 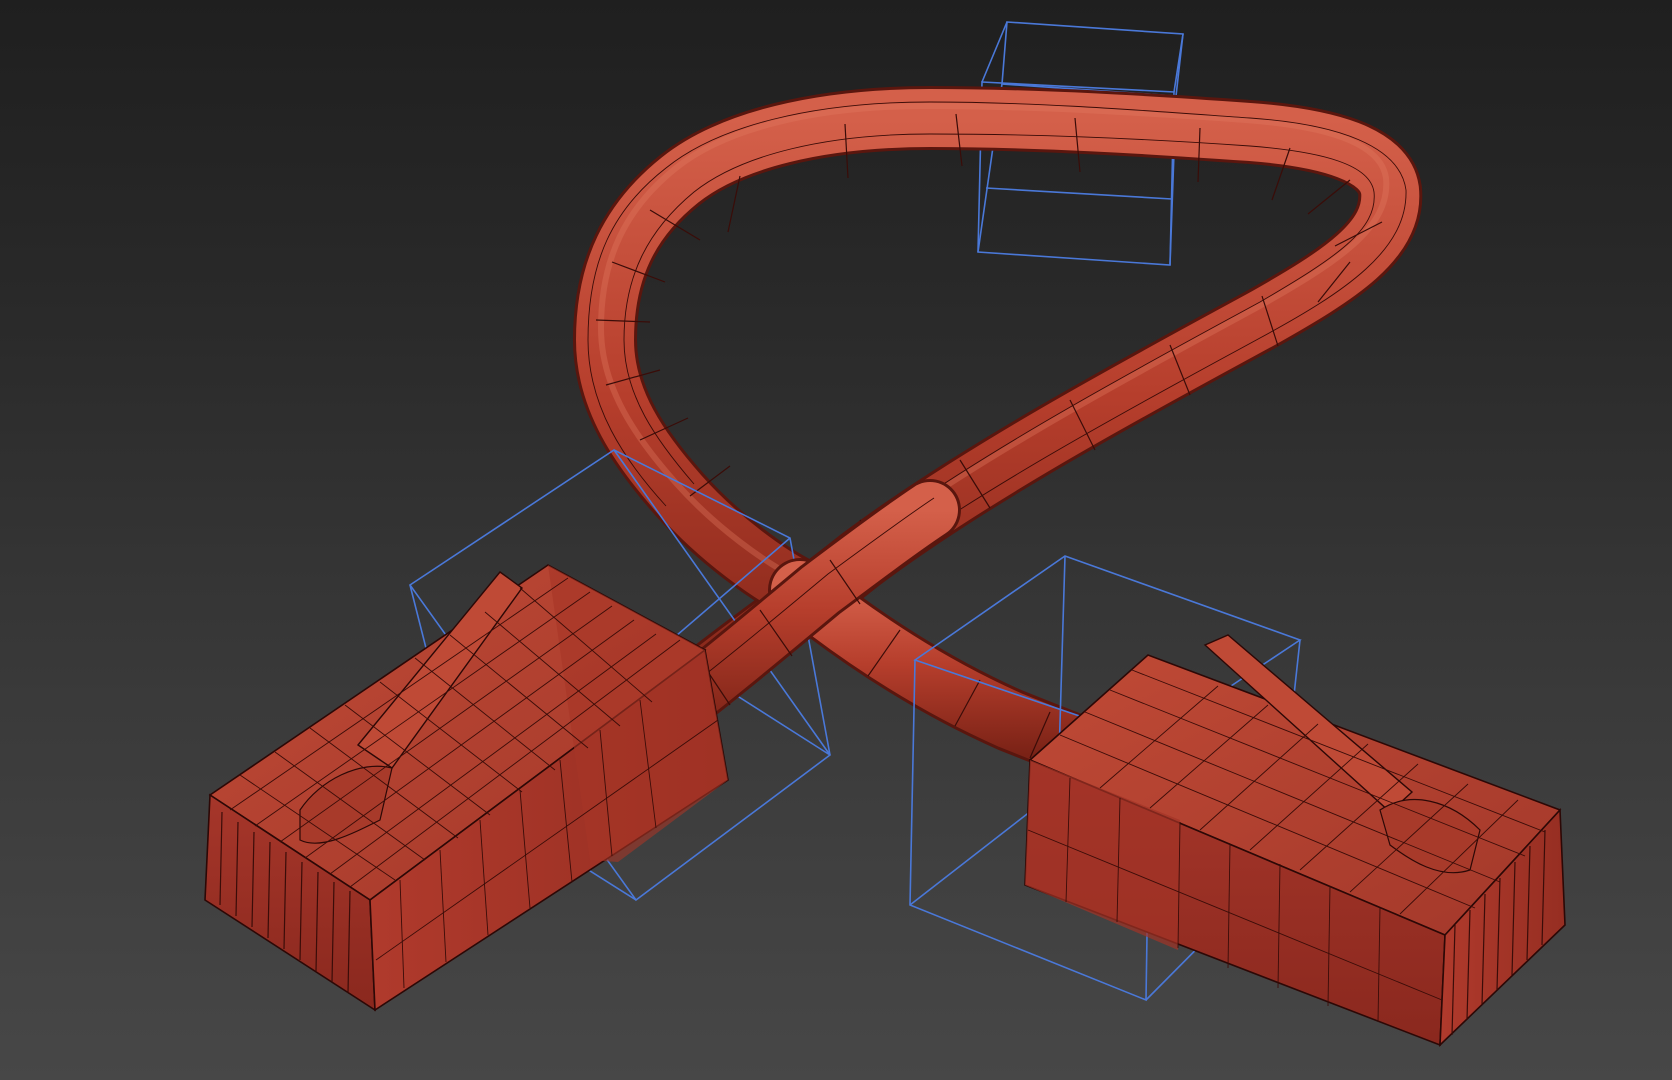 I want to click on left-connector, so click(x=466, y=788).